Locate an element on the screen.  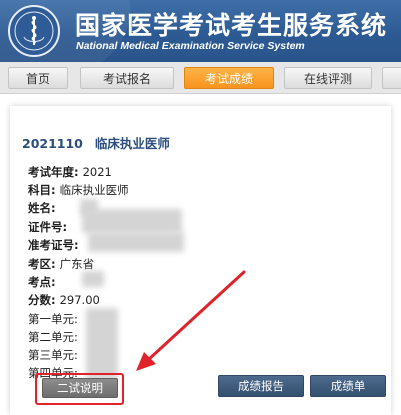
field-unit-1: 第一单元: is located at coordinates (53, 319).